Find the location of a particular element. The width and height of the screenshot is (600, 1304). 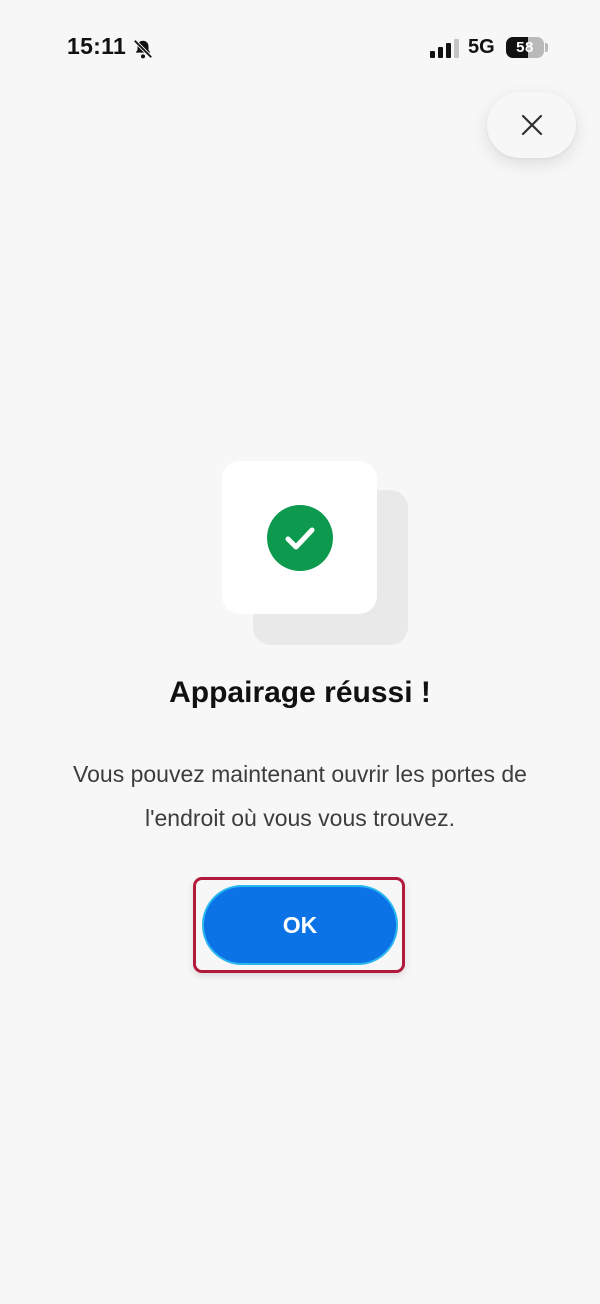

signal-icon is located at coordinates (444, 48).